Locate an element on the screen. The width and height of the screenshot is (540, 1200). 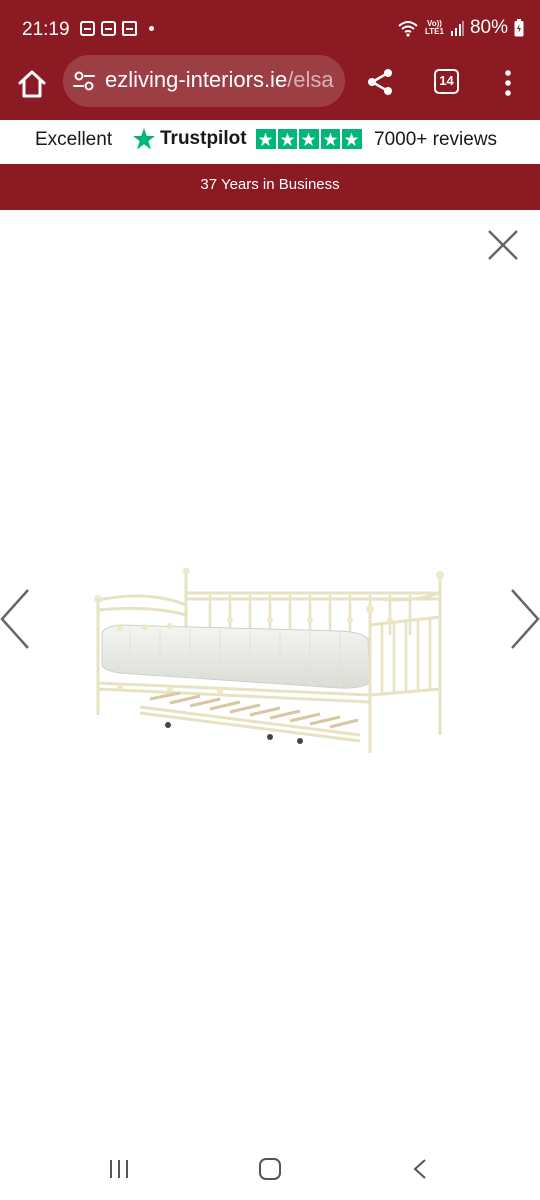
banner-text: 37 Years in Business is located at coordinates (270, 184).